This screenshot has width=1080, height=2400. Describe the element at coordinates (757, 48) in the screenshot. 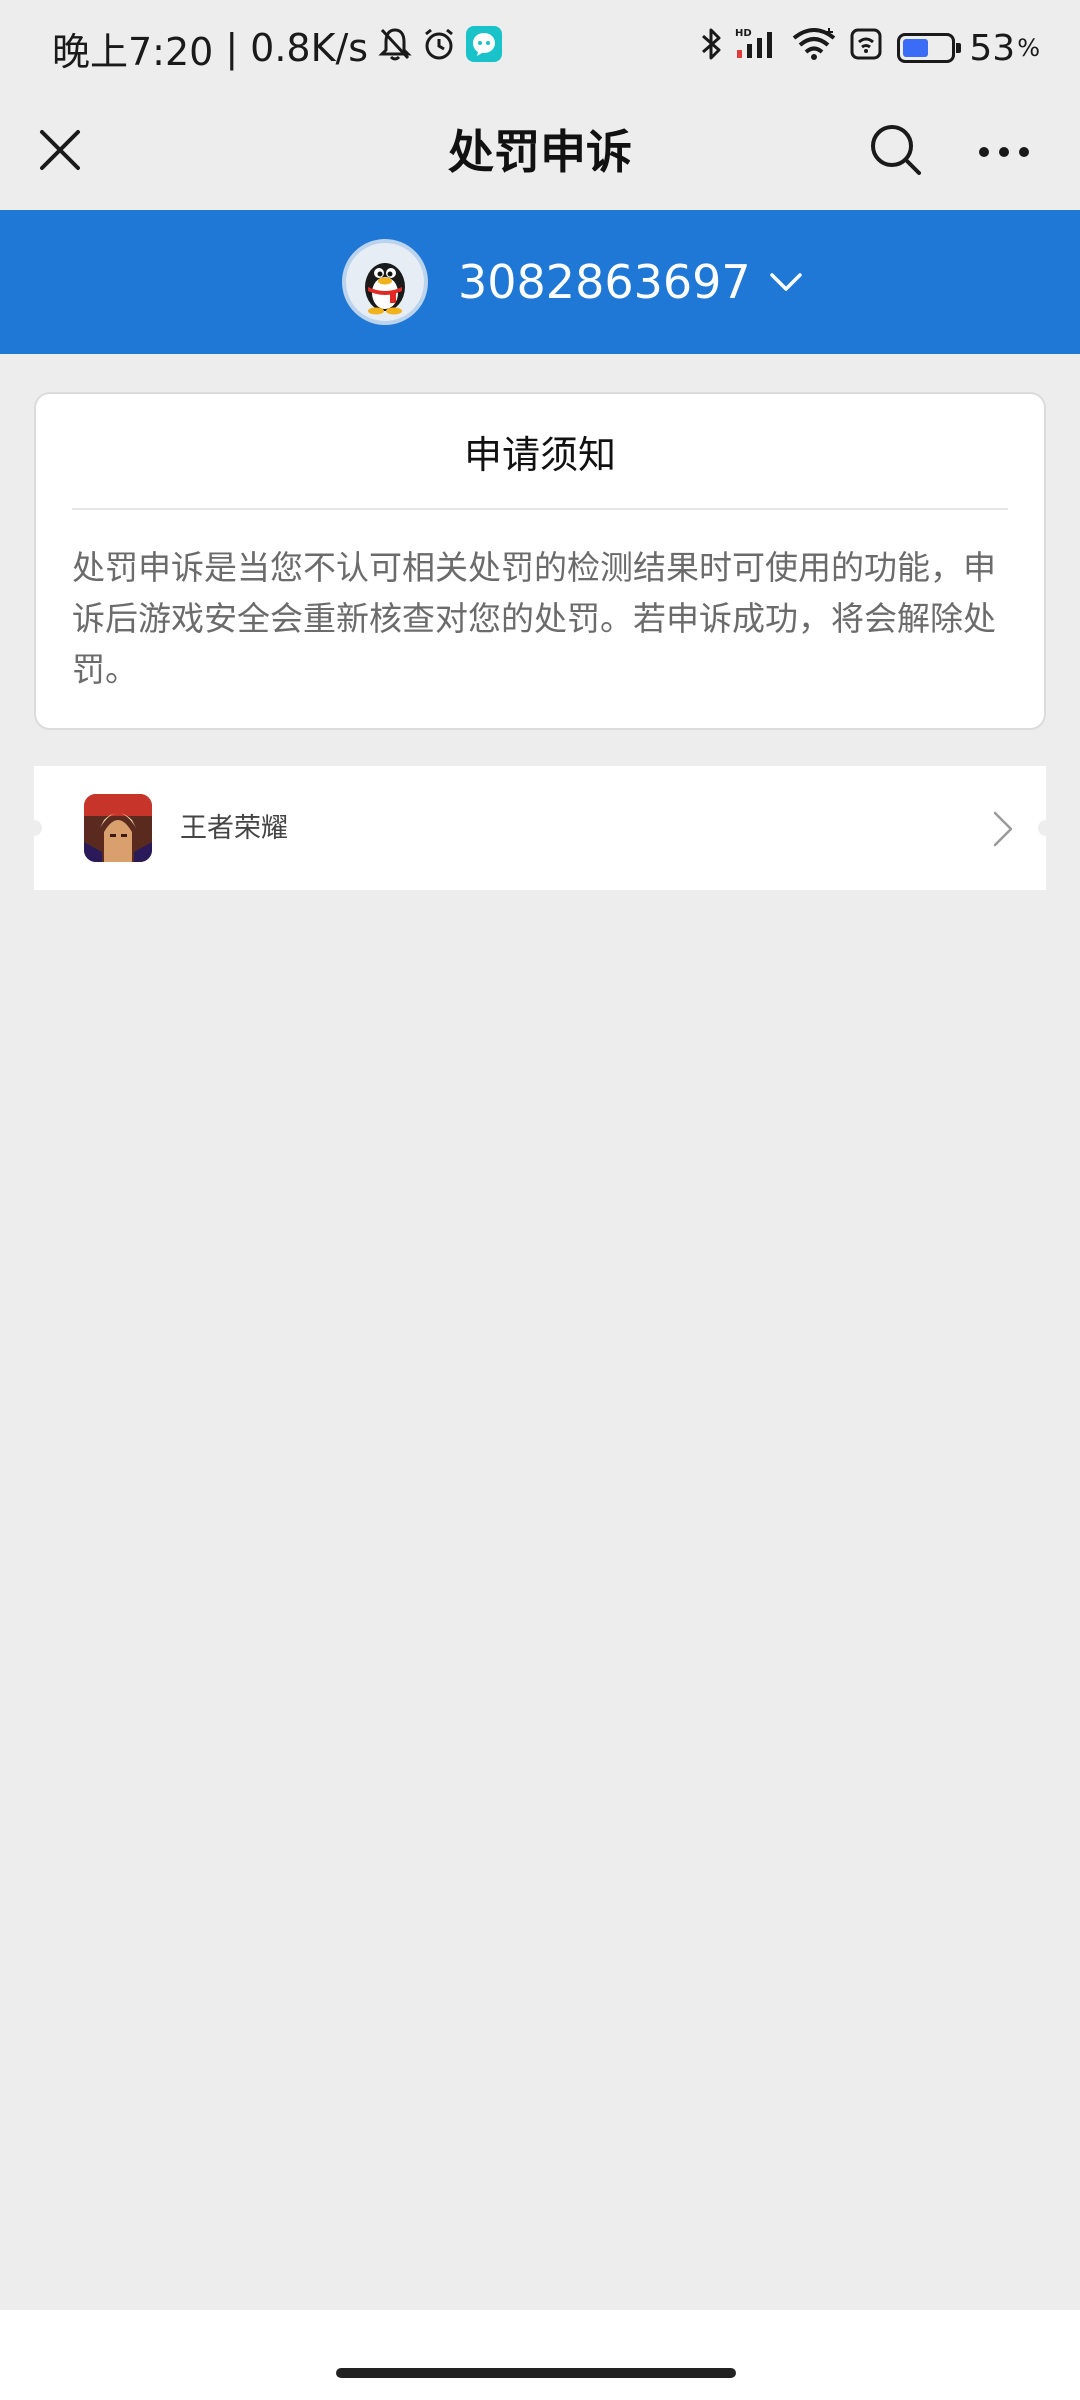

I see `hd-signal-icon: HD` at that location.